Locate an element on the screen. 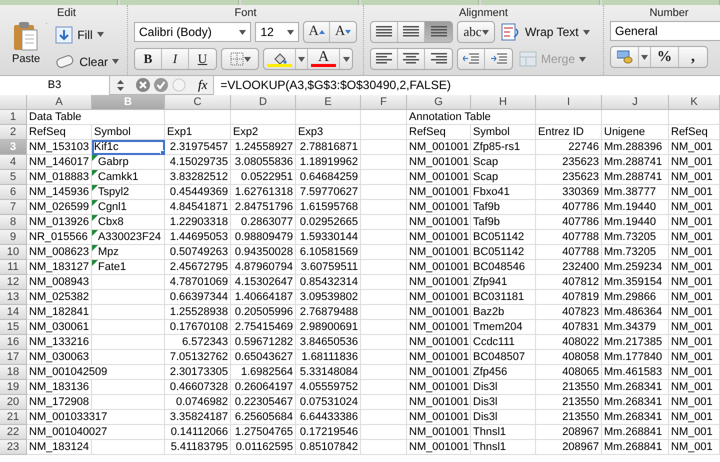  row-header: 2 is located at coordinates (13, 132).